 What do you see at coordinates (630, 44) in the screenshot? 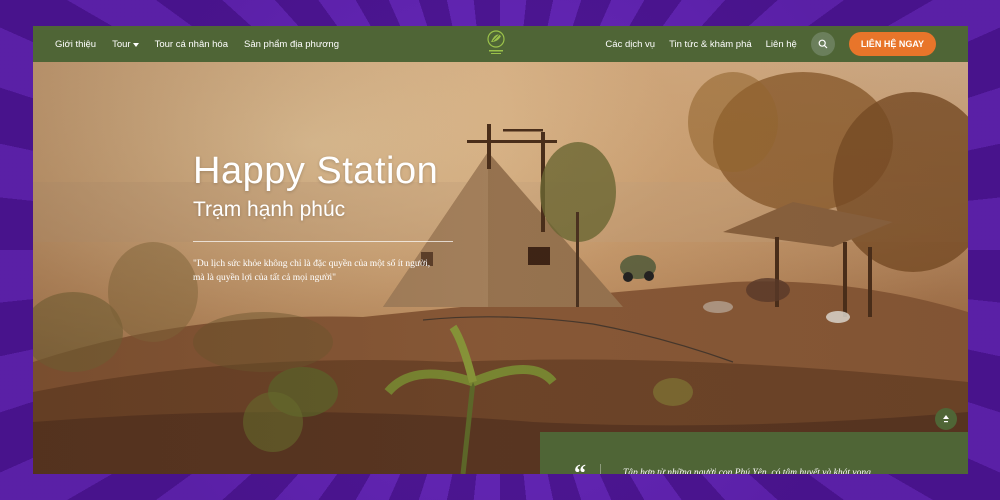
I see `nav-cac-dich-vu: Các dịch vụ` at bounding box center [630, 44].